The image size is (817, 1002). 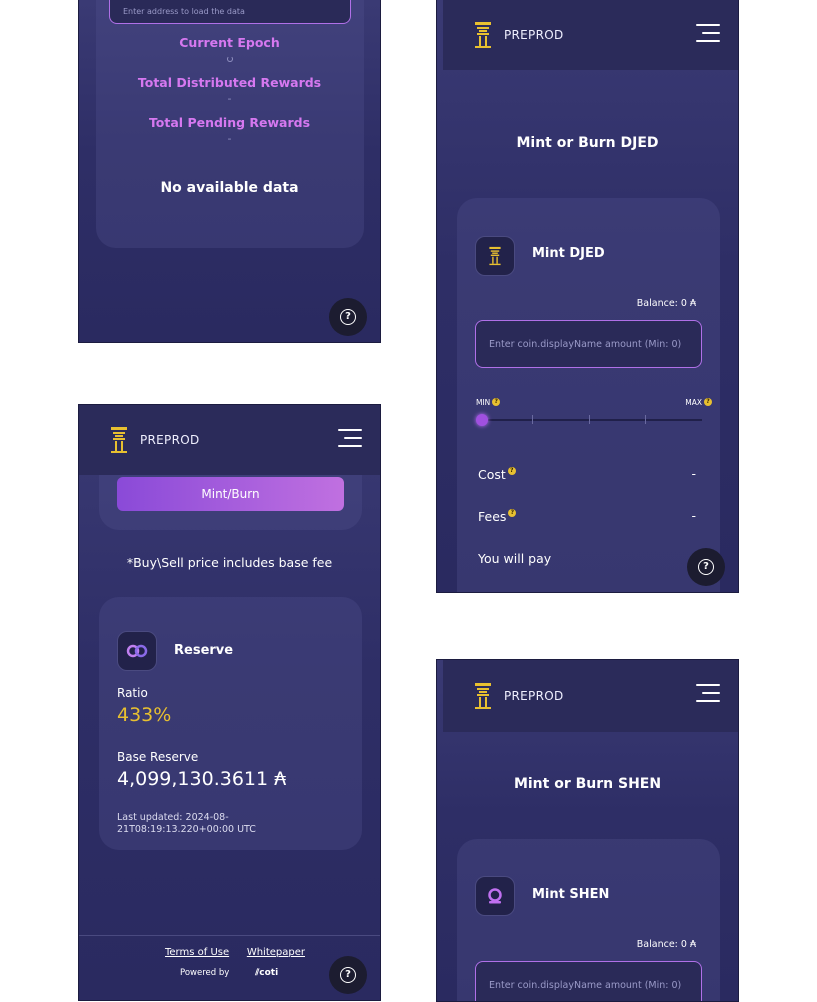 What do you see at coordinates (693, 402) in the screenshot?
I see `slider-max-text: MAX` at bounding box center [693, 402].